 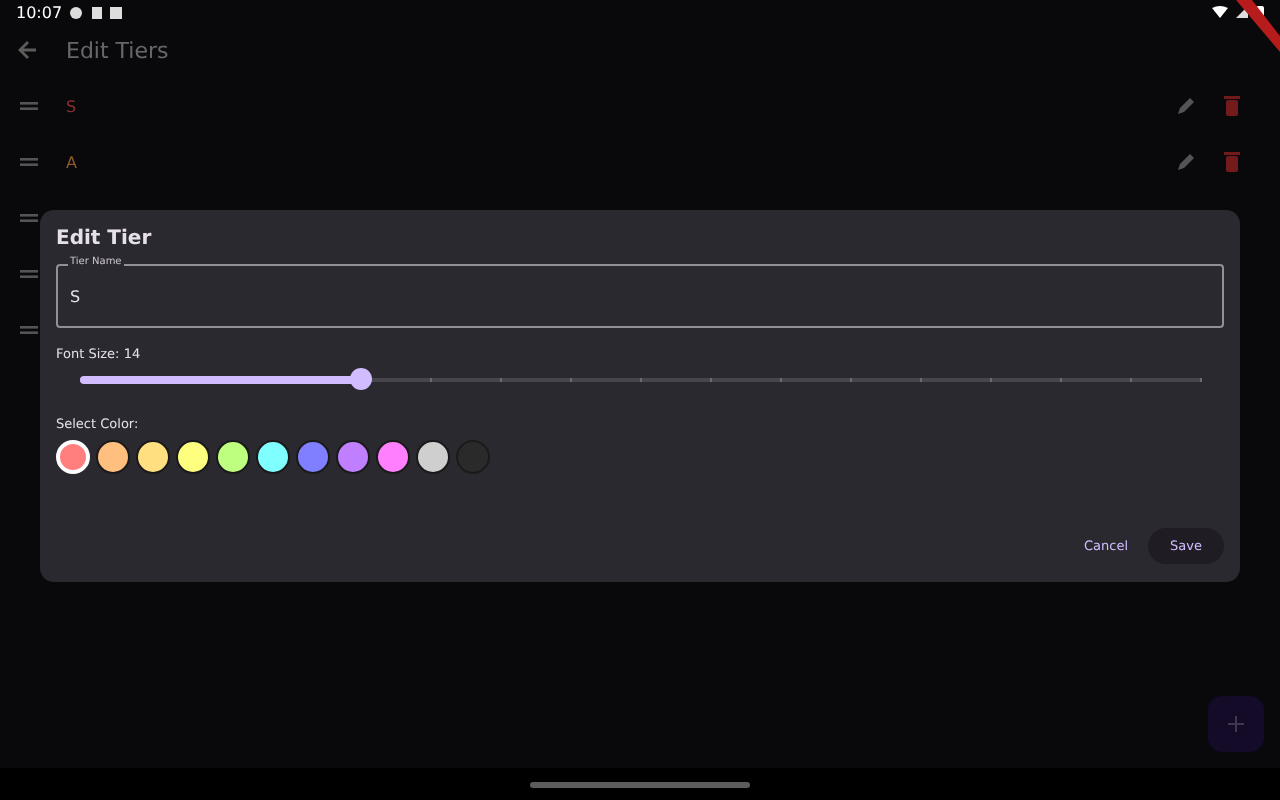 I want to click on dialog-title: Edit Tier, so click(x=105, y=239).